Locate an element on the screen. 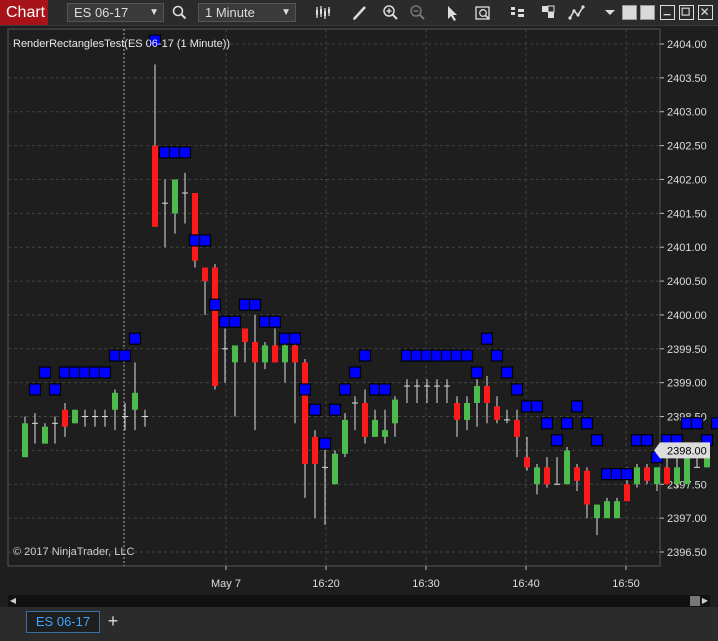  price-label: 2399.50 is located at coordinates (687, 350).